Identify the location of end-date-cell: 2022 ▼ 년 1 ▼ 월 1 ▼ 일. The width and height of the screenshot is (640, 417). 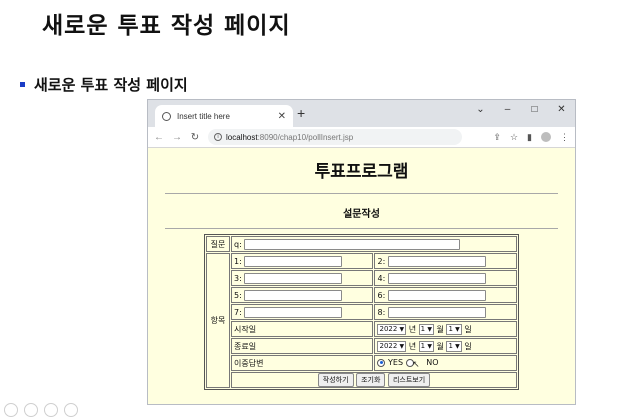
(445, 346).